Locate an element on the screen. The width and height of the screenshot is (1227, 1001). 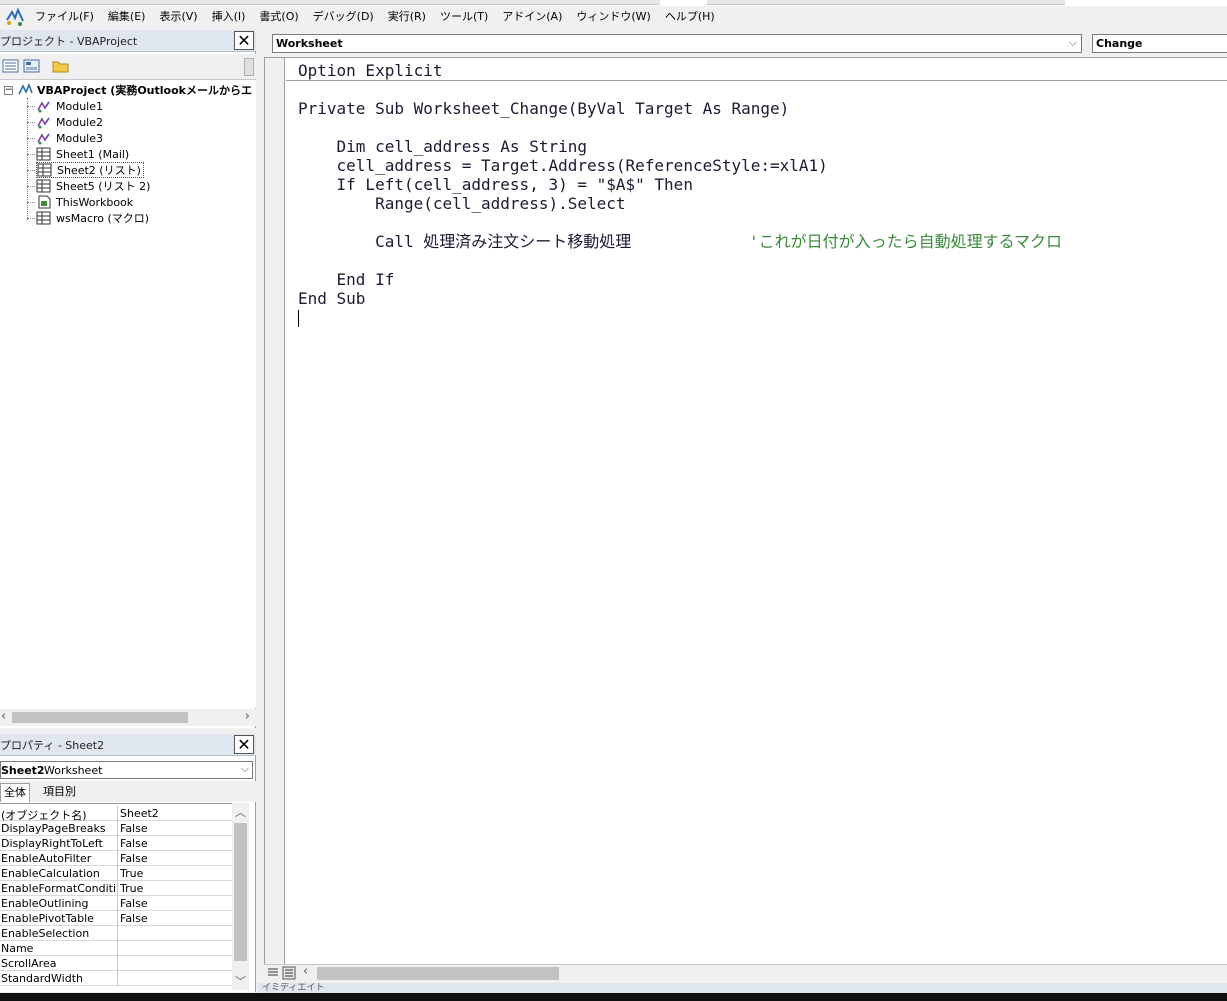
project-tree-hscrollbar: ‹ › is located at coordinates (128, 717).